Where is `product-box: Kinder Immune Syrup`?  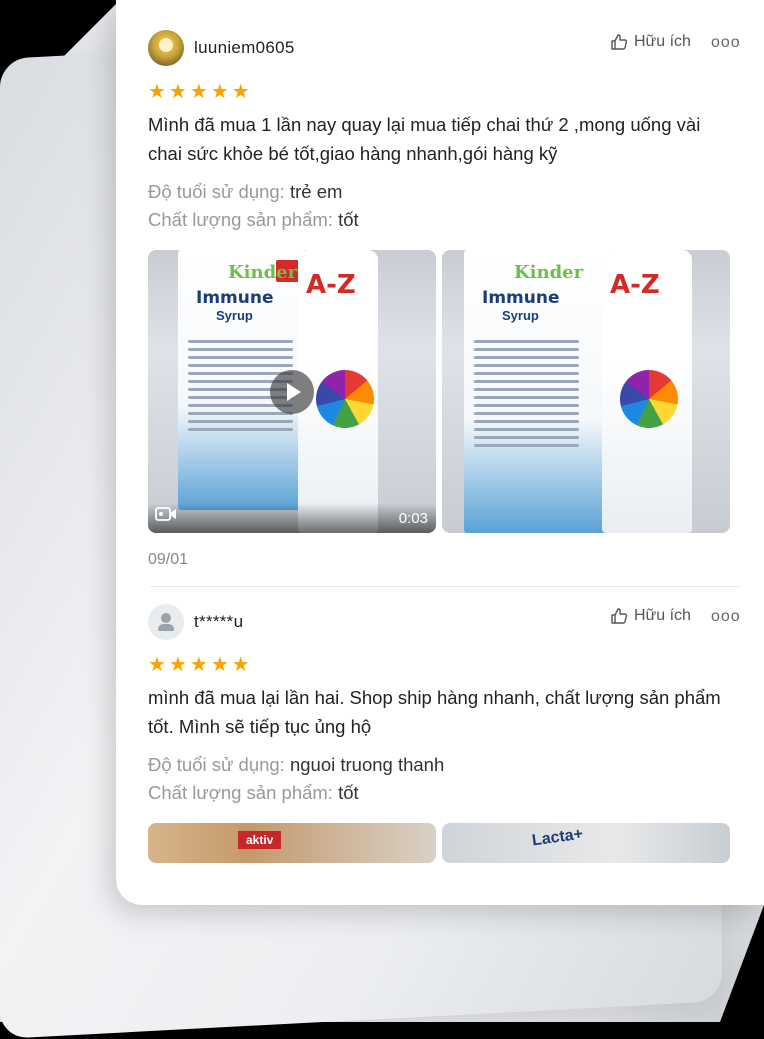
product-box: Kinder Immune Syrup is located at coordinates (539, 391).